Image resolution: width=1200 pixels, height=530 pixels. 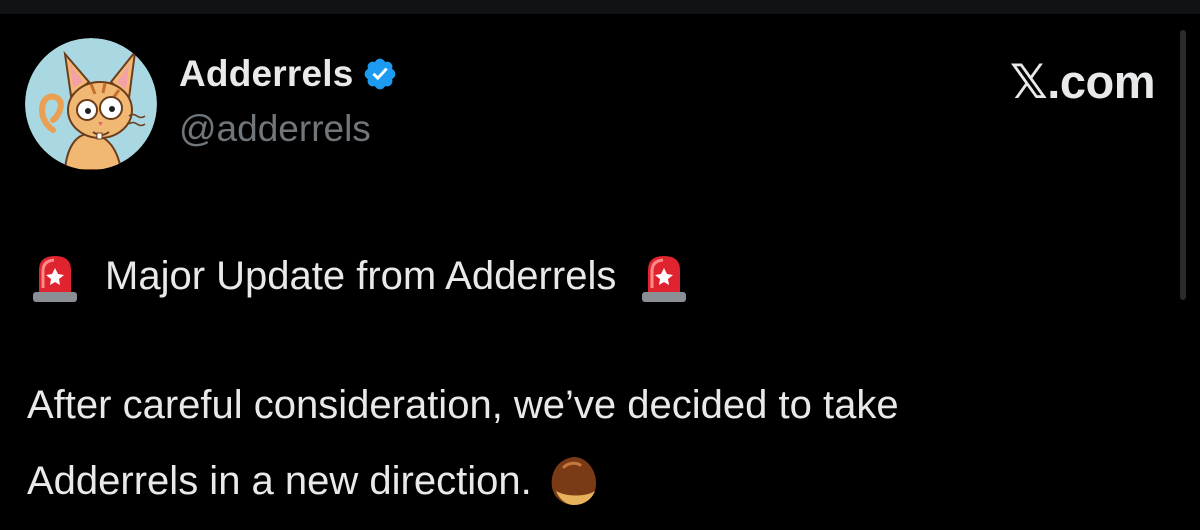 I want to click on x-com-brand: 𝕏.com, so click(x=1082, y=81).